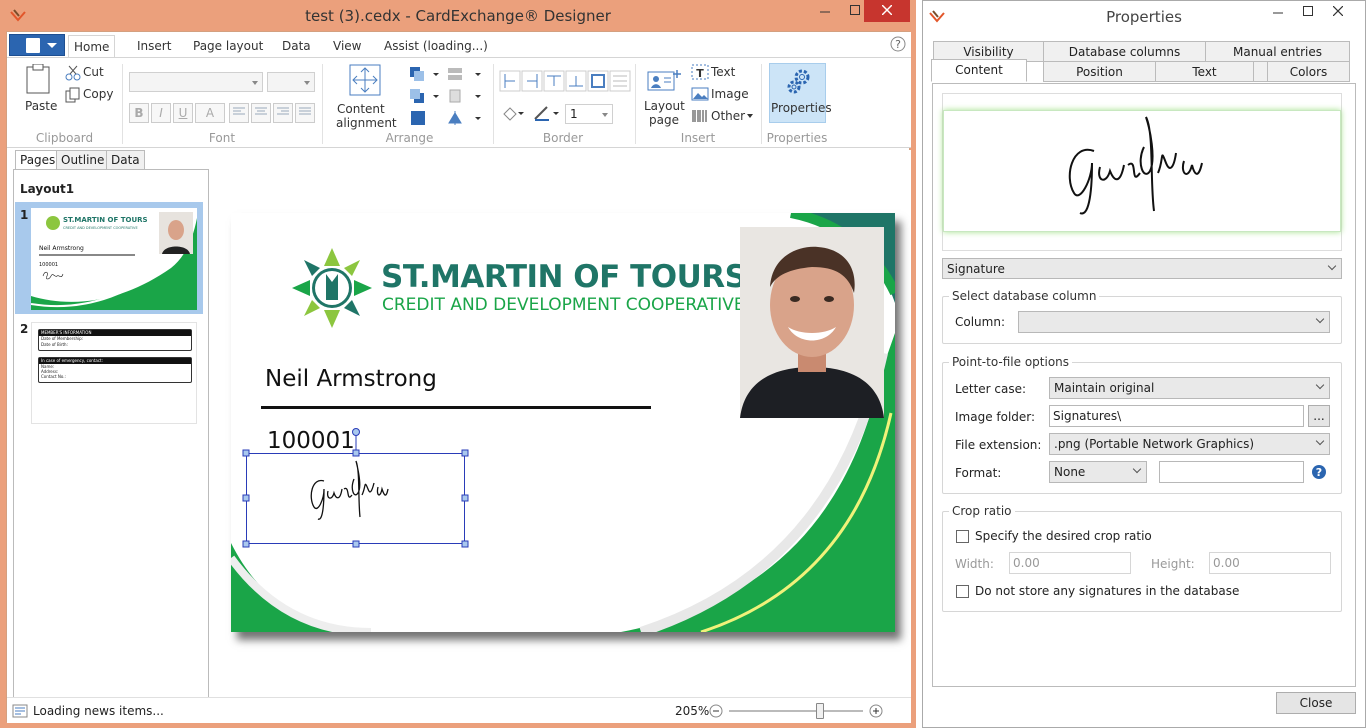  I want to click on close-properties-button: Close, so click(1316, 703).